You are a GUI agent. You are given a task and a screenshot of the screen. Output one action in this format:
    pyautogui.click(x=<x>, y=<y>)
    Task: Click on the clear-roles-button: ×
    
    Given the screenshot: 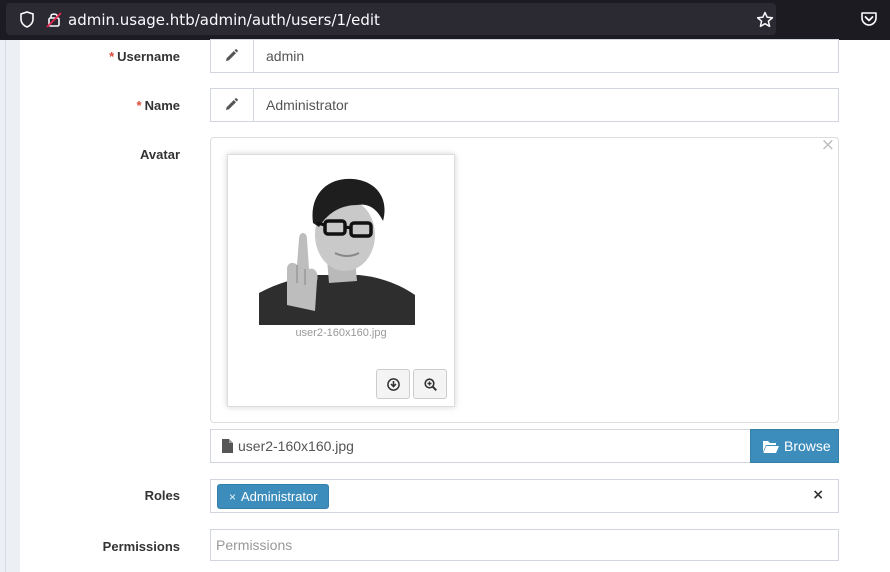 What is the action you would take?
    pyautogui.click(x=818, y=495)
    